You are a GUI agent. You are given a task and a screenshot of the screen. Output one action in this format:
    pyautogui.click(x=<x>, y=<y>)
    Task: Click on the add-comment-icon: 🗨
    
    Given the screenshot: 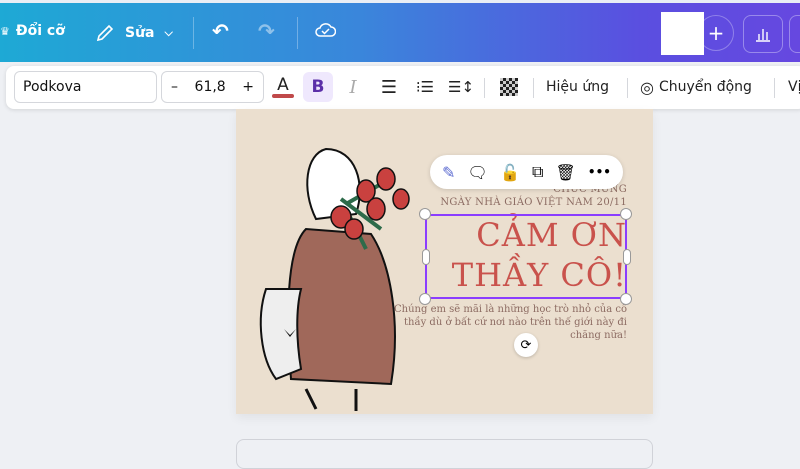 What is the action you would take?
    pyautogui.click(x=478, y=172)
    